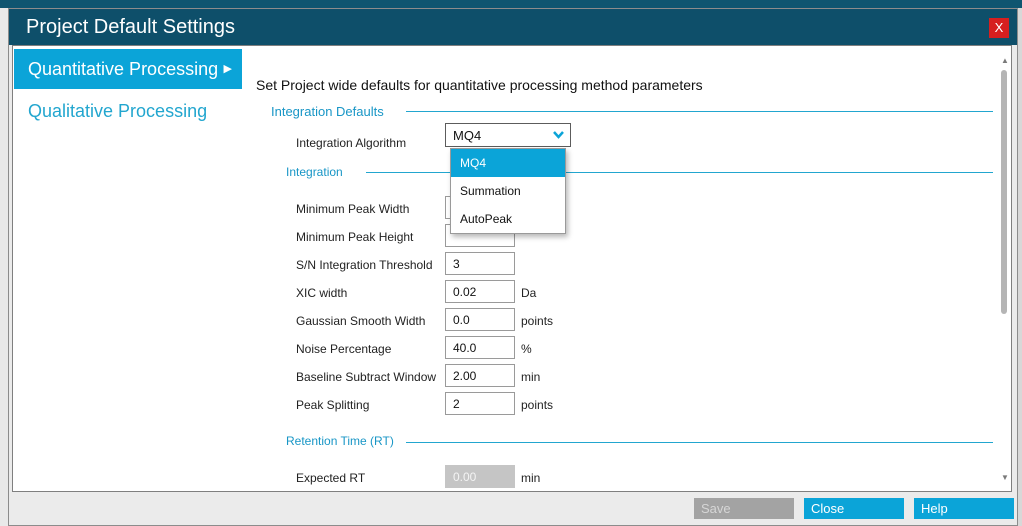  Describe the element at coordinates (333, 405) in the screenshot. I see `peak-splitting-label: Peak Splitting` at that location.